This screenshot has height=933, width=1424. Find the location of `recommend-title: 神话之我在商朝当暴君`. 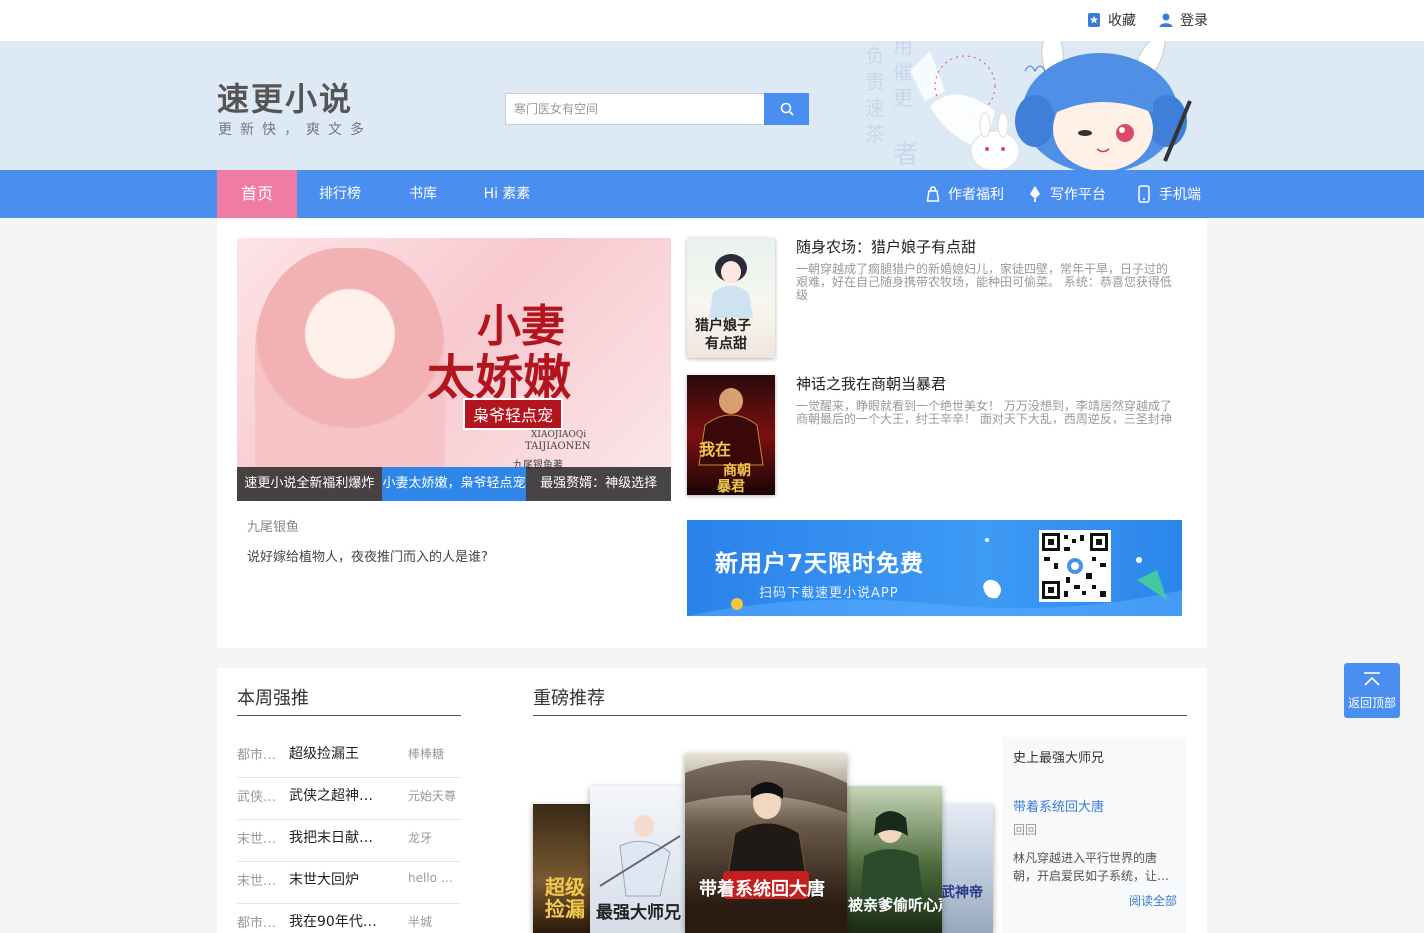

recommend-title: 神话之我在商朝当暴君 is located at coordinates (871, 383).